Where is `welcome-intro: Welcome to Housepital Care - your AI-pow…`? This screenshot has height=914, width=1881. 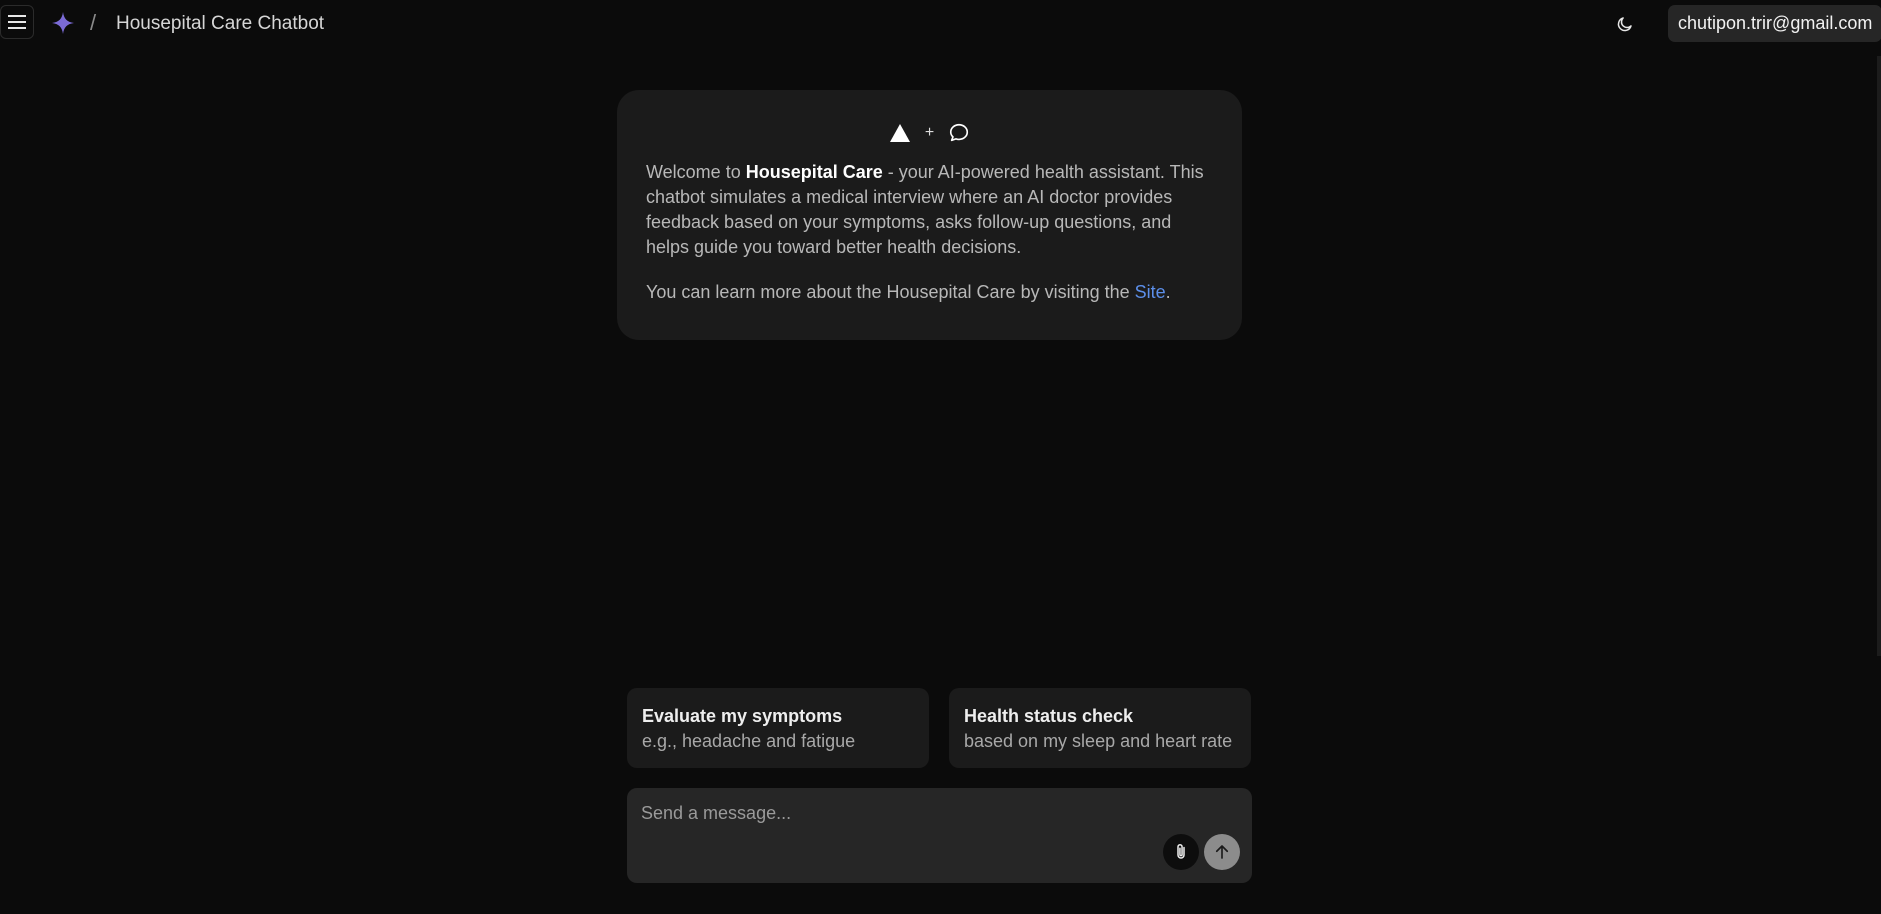
welcome-intro: Welcome to Housepital Care - your AI-pow… is located at coordinates (929, 210).